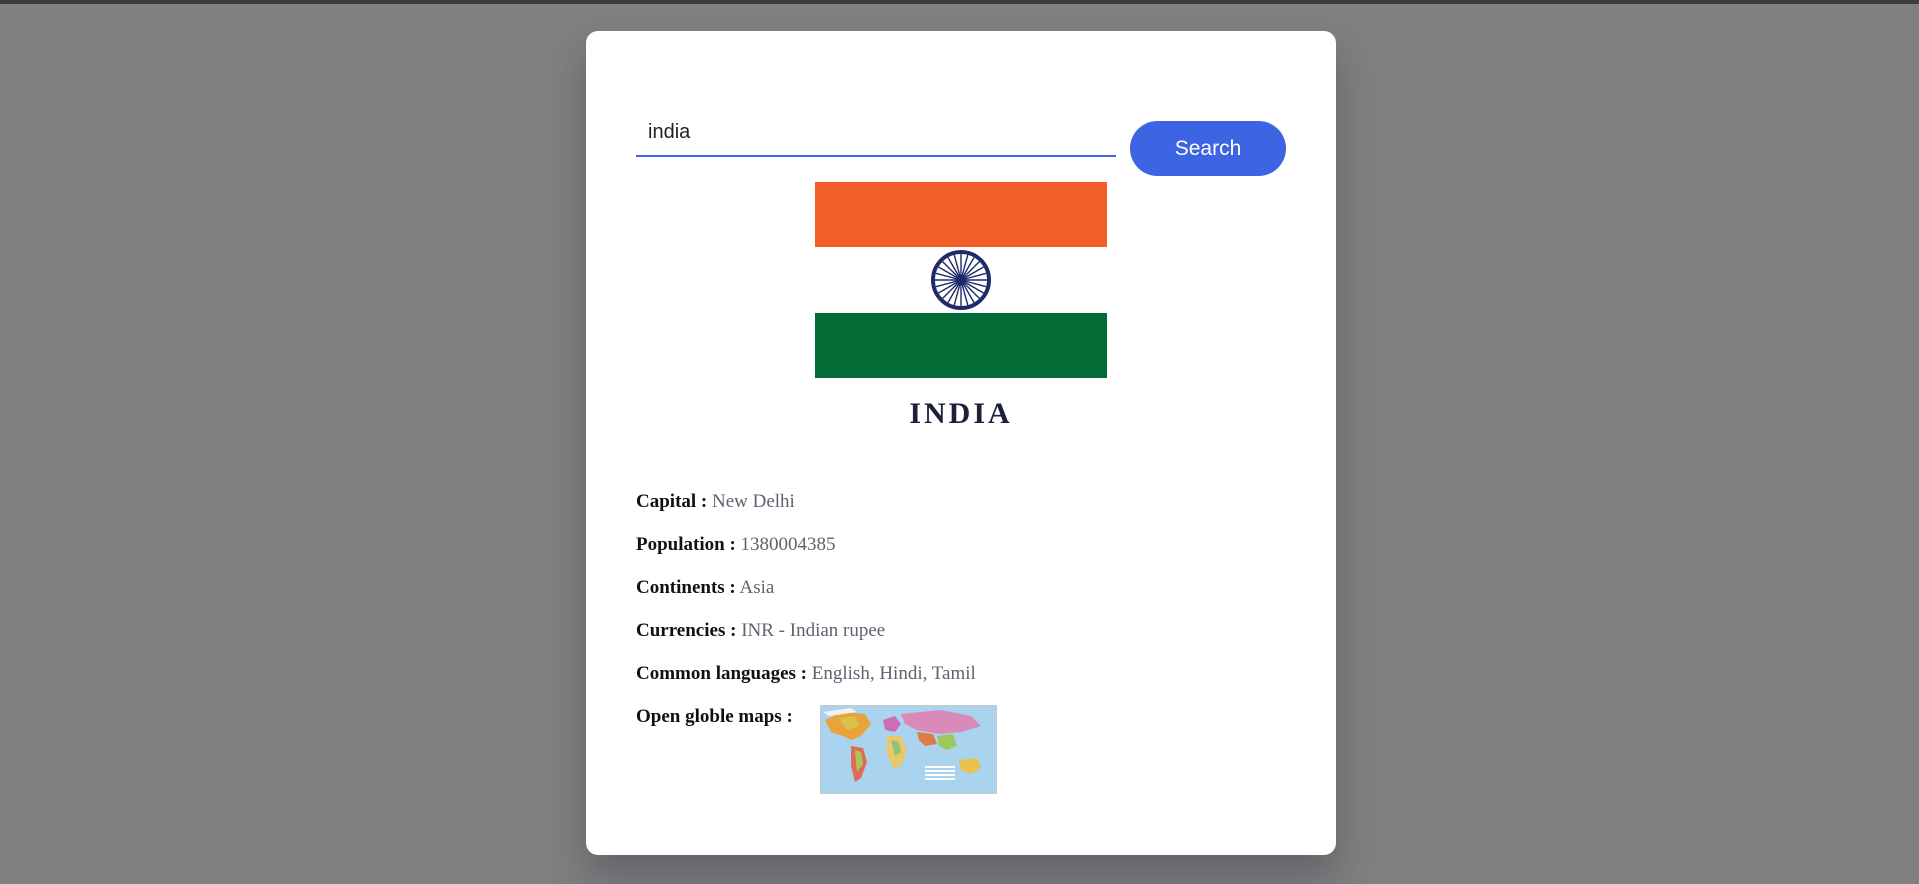 This screenshot has width=1919, height=884. I want to click on detail-label: Capital :, so click(672, 501).